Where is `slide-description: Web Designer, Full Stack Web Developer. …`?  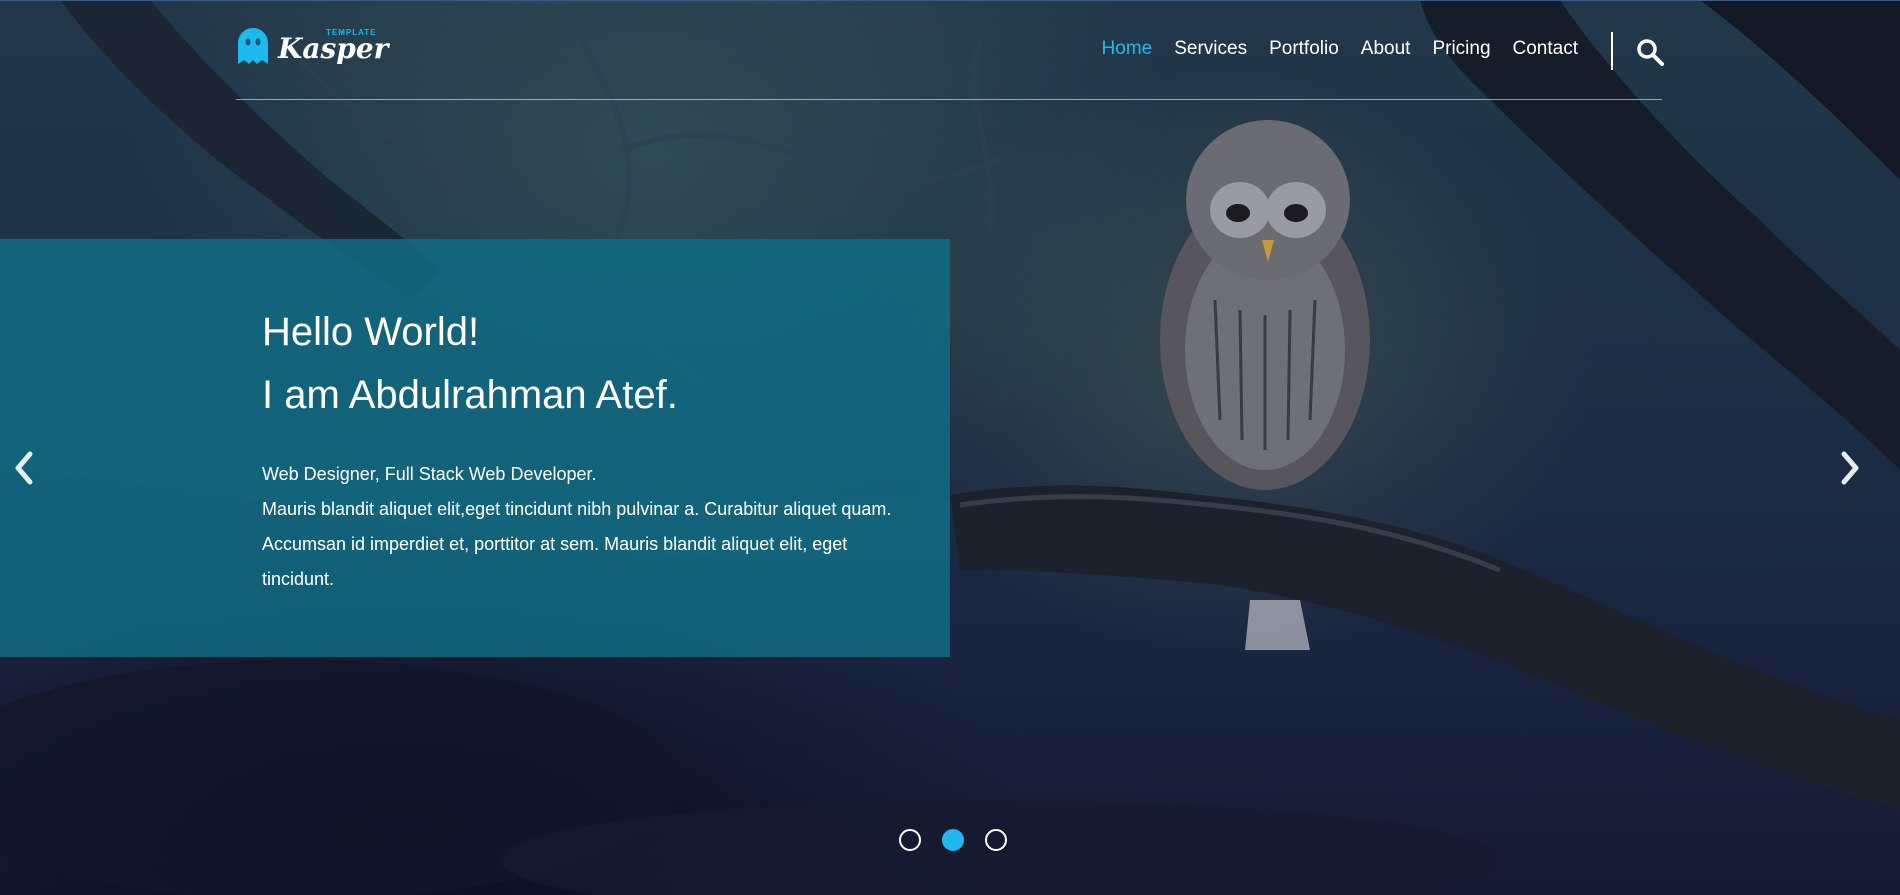 slide-description: Web Designer, Full Stack Web Developer. … is located at coordinates (587, 527).